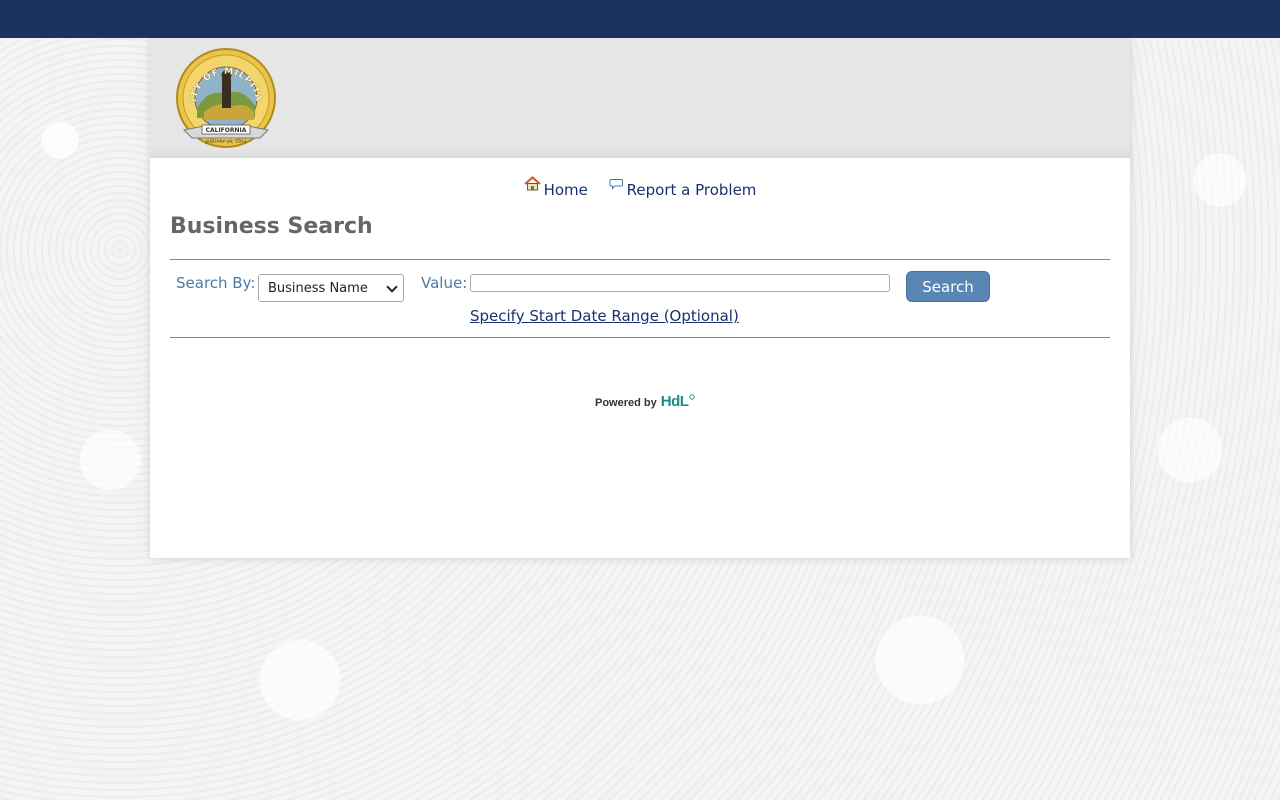 This screenshot has height=800, width=1280. I want to click on top-nav: Home Report a Problem, so click(640, 187).